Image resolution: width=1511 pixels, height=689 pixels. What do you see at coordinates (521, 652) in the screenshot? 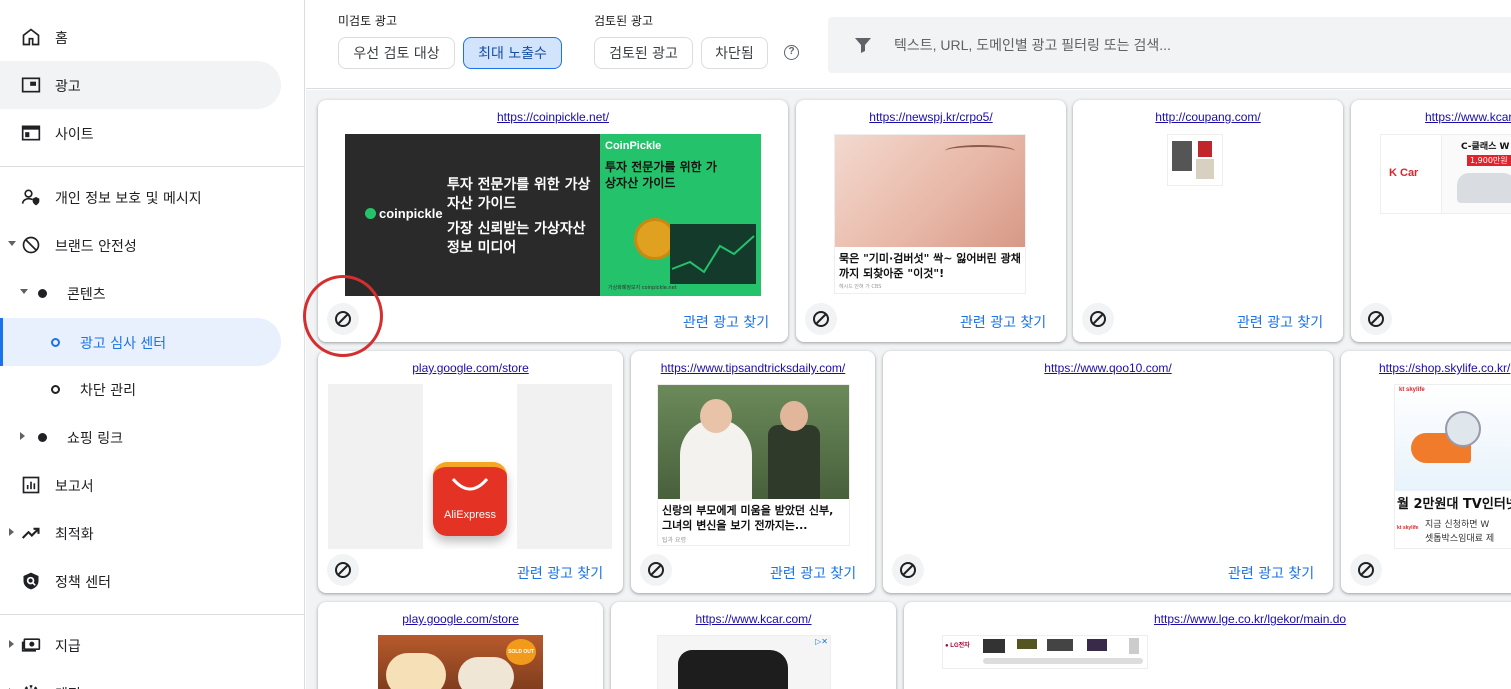
I see `sold-out-badge: SOLD OUT` at bounding box center [521, 652].